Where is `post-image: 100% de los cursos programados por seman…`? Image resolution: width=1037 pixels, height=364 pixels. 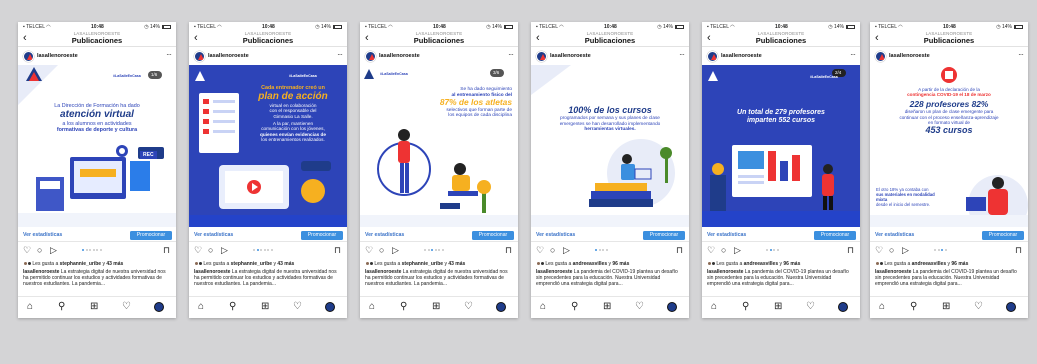
post-image: 100% de los cursos programados por seman… is located at coordinates (610, 146).